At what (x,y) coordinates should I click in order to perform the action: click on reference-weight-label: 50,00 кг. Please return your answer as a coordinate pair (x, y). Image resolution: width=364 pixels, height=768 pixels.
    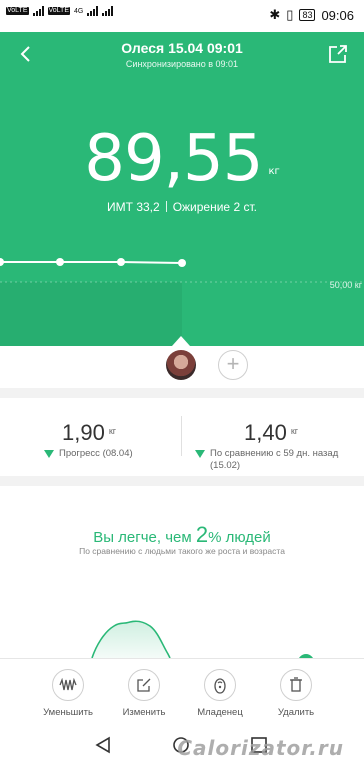
    Looking at the image, I should click on (345, 285).